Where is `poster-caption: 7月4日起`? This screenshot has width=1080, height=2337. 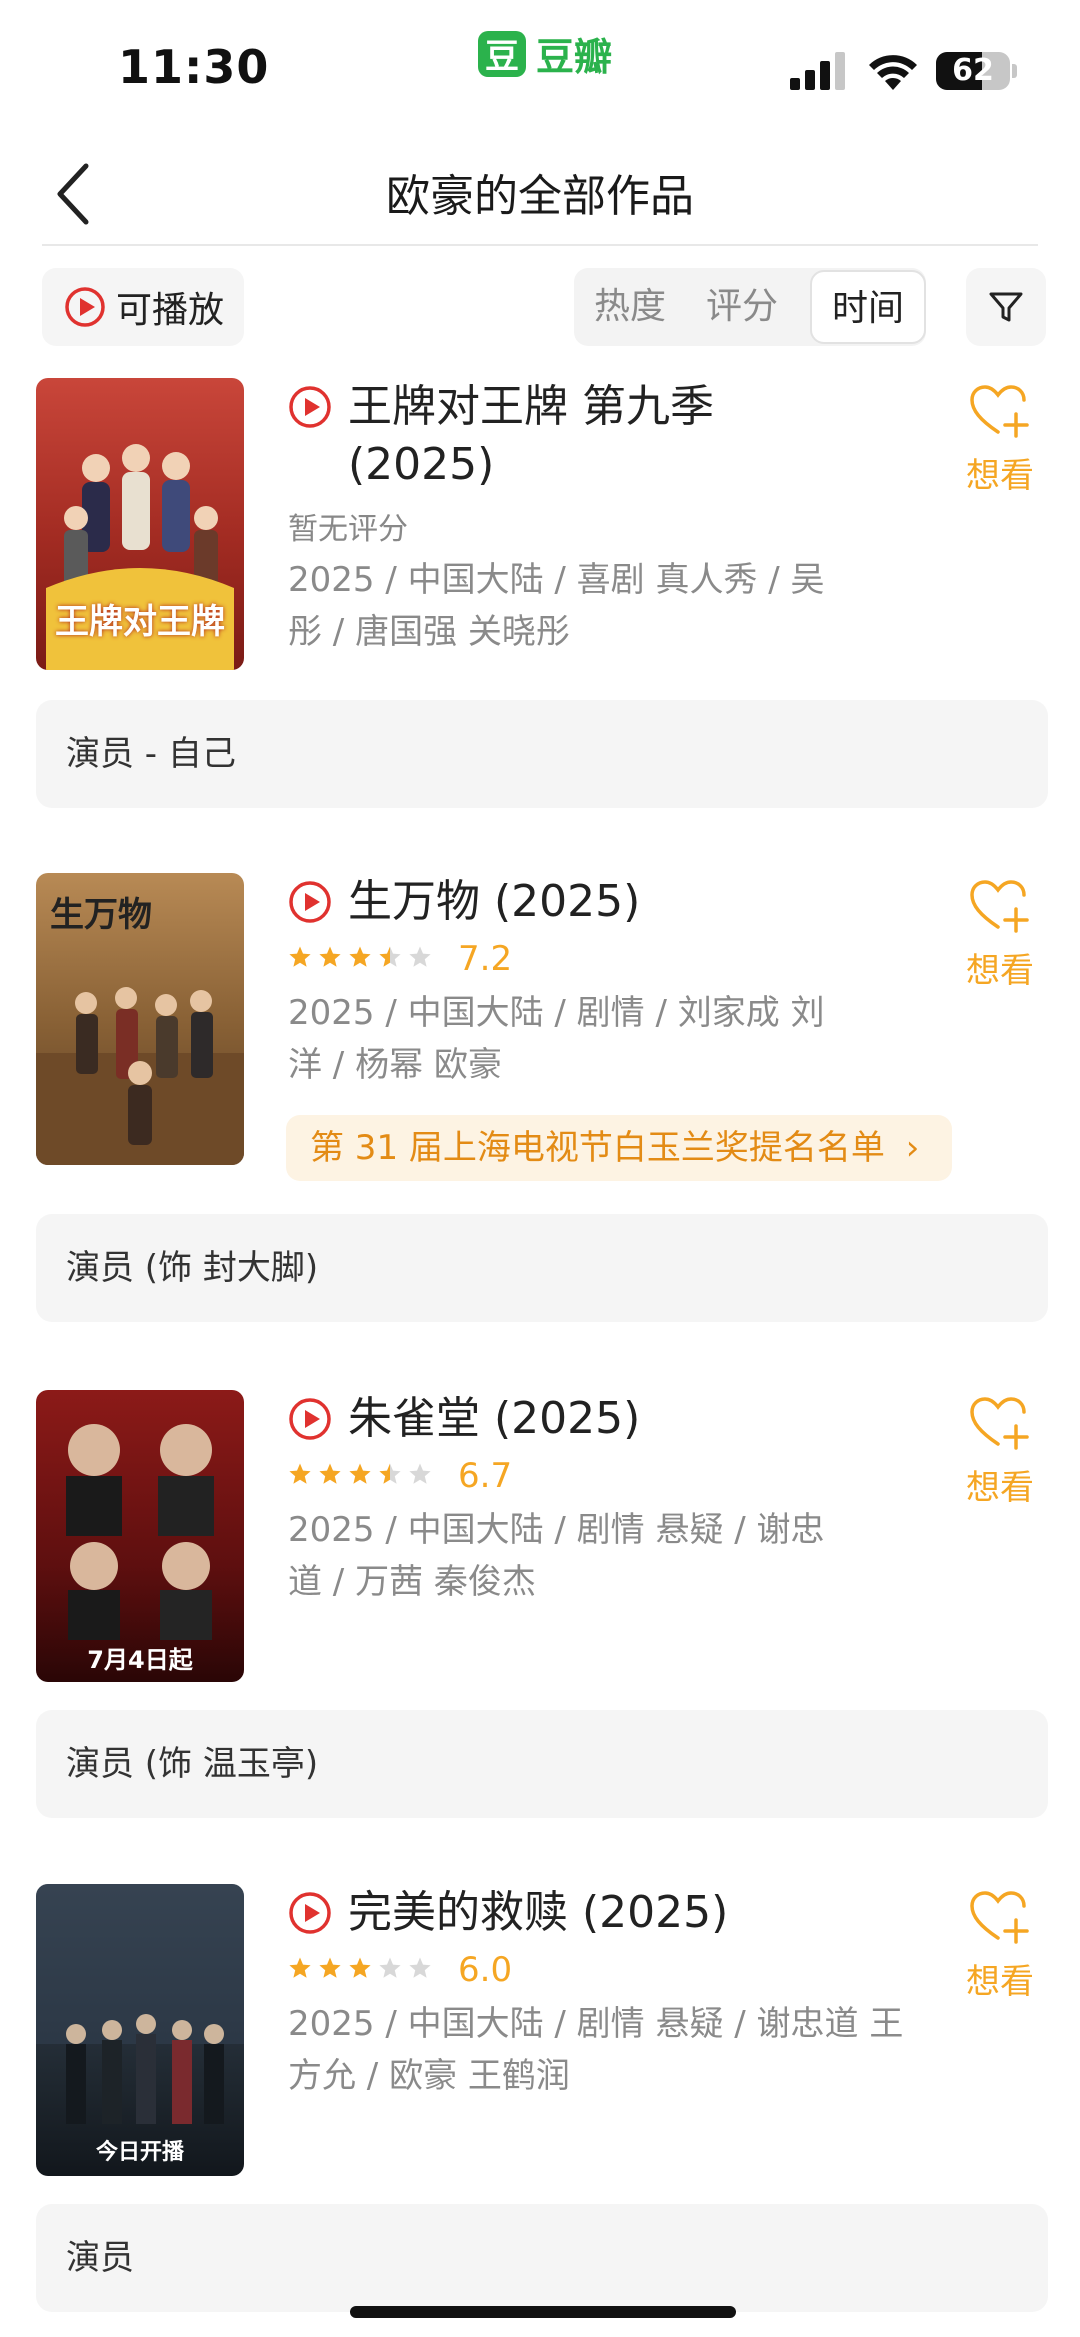 poster-caption: 7月4日起 is located at coordinates (140, 1660).